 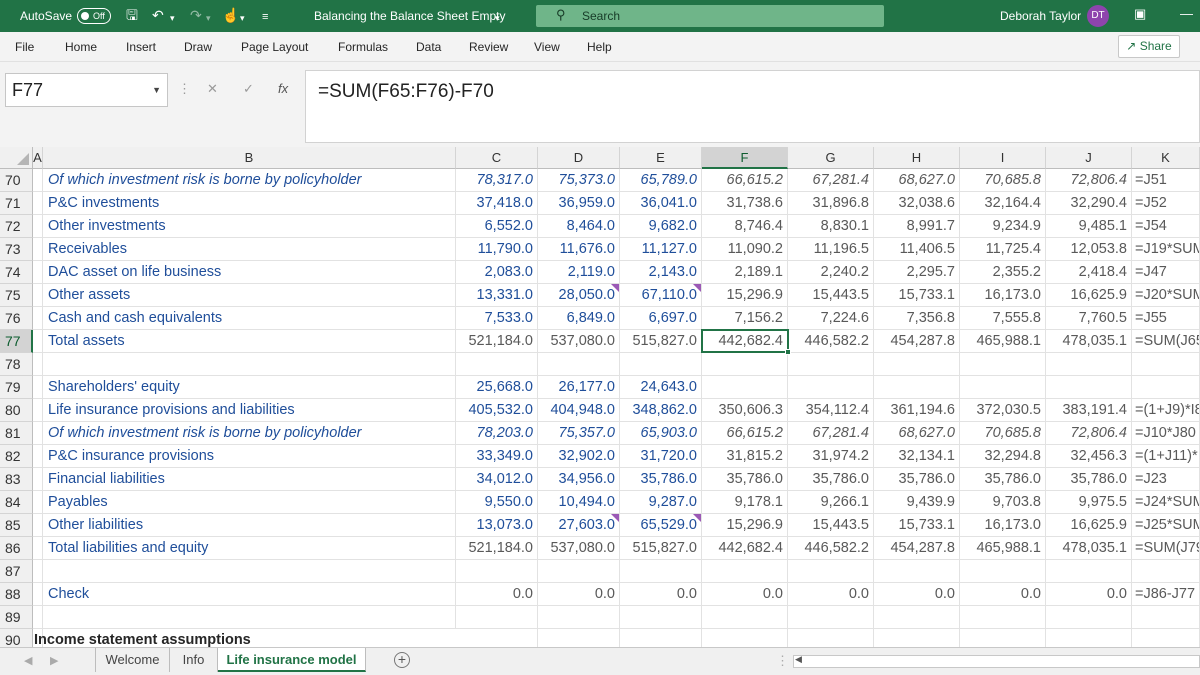 What do you see at coordinates (579, 638) in the screenshot?
I see `cell-d90` at bounding box center [579, 638].